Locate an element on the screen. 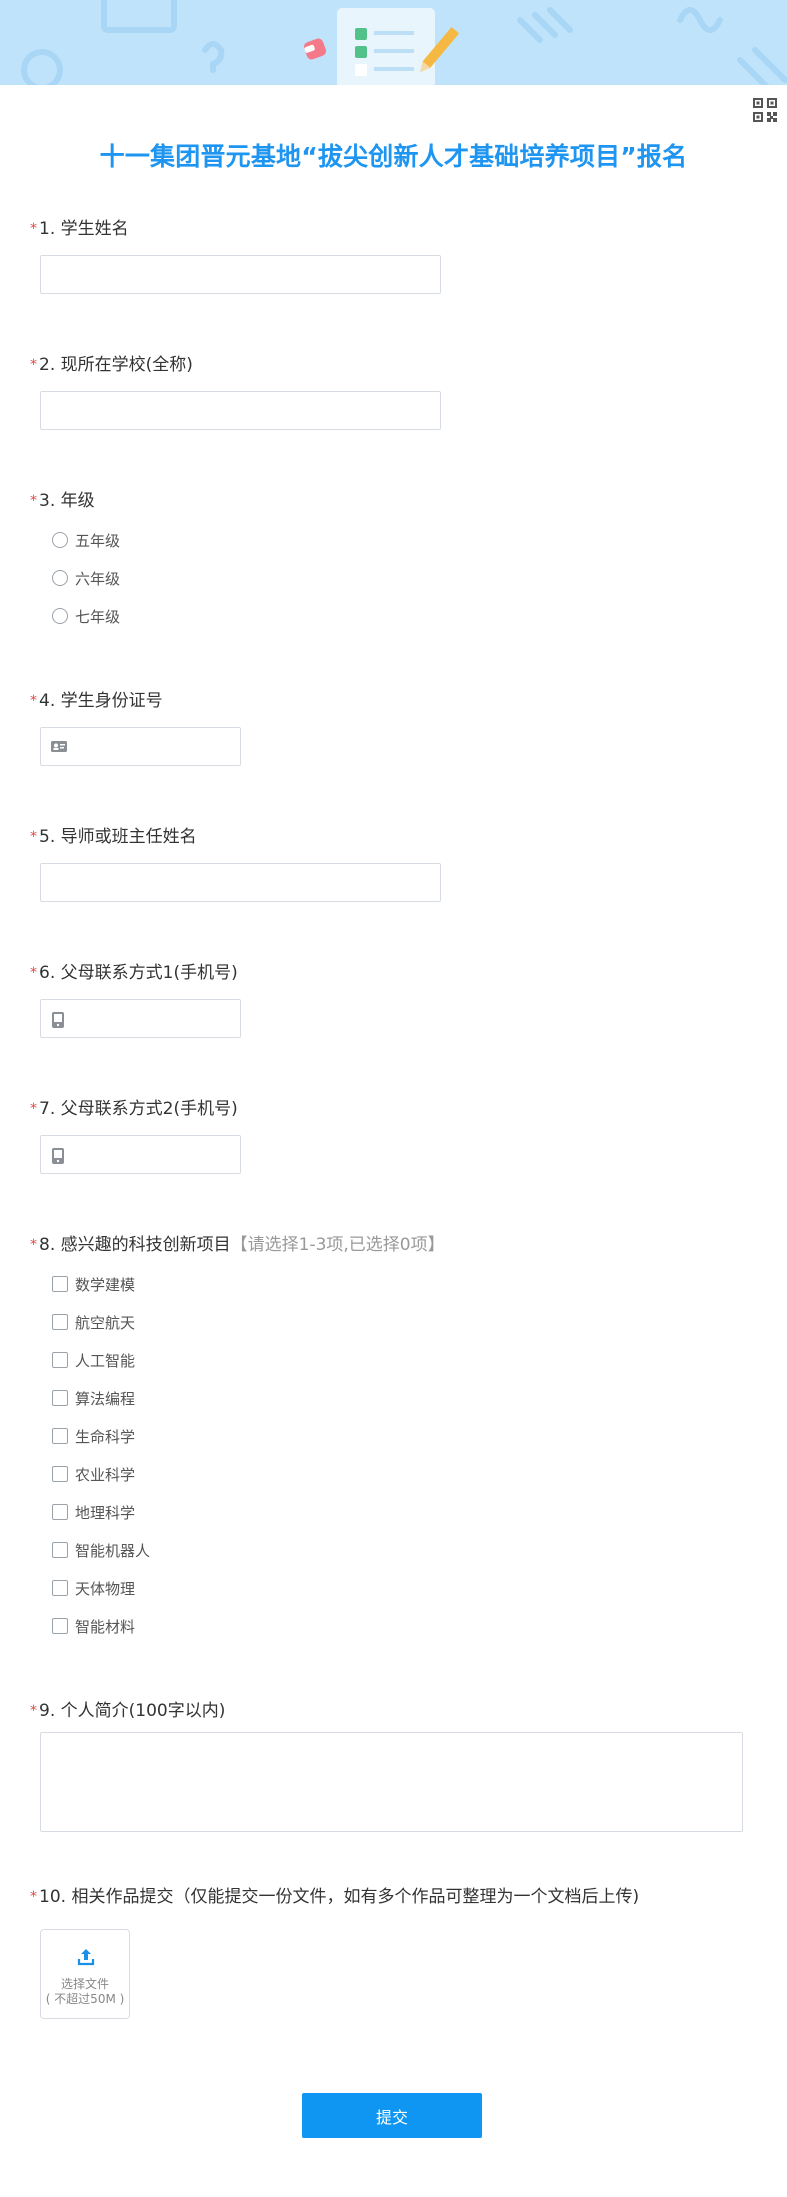 The width and height of the screenshot is (787, 2197). question-10-label: * 10. 相关作品提交（仅能提交一份文件，如有多个作品可整理为一个文档后上传) is located at coordinates (334, 1894).